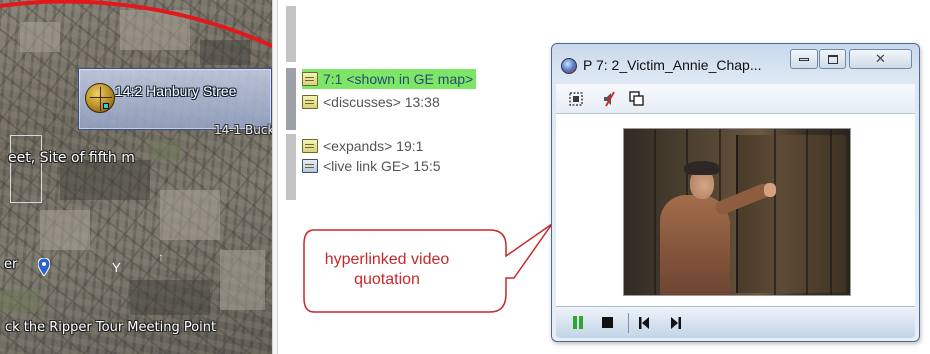 This screenshot has width=930, height=354. I want to click on video-frame, so click(737, 212).